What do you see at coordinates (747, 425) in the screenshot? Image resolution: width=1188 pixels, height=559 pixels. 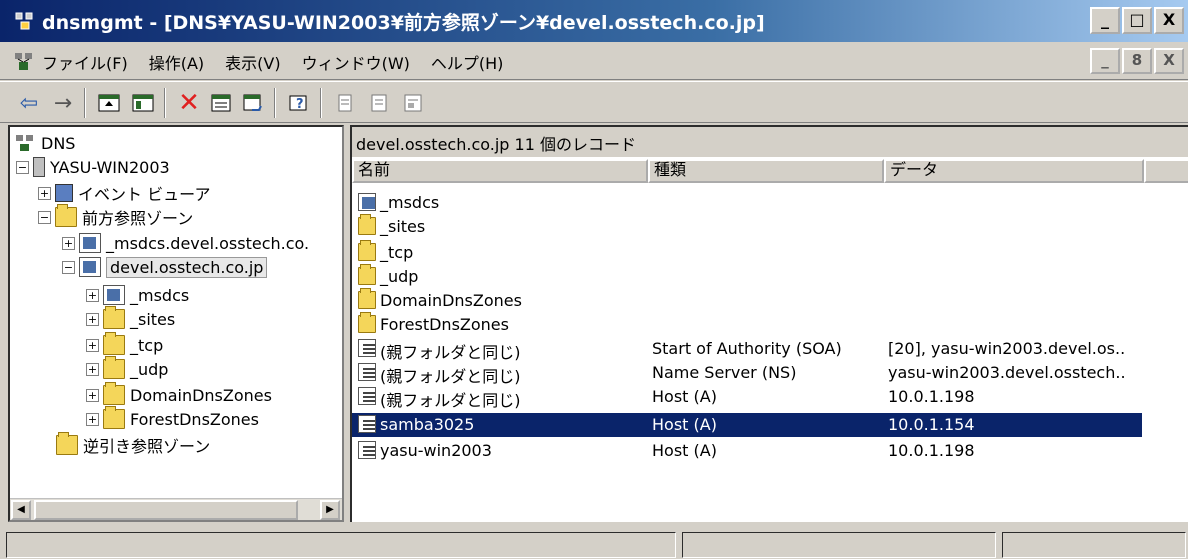 I see `list-item-selected: samba3025 Host (A) 10.0.1.154` at bounding box center [747, 425].